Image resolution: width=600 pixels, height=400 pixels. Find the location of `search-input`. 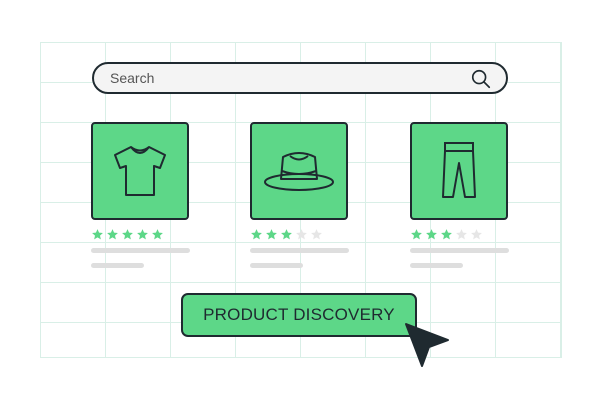

search-input is located at coordinates (280, 78).